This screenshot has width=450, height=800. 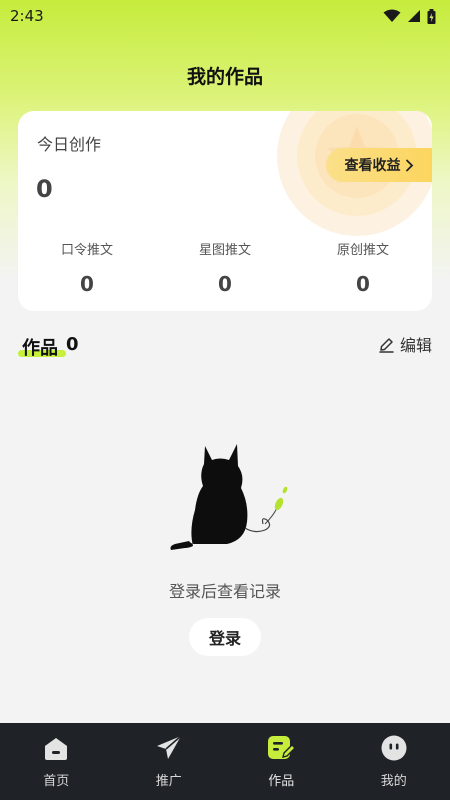 What do you see at coordinates (168, 781) in the screenshot?
I see `tab-label: 推广` at bounding box center [168, 781].